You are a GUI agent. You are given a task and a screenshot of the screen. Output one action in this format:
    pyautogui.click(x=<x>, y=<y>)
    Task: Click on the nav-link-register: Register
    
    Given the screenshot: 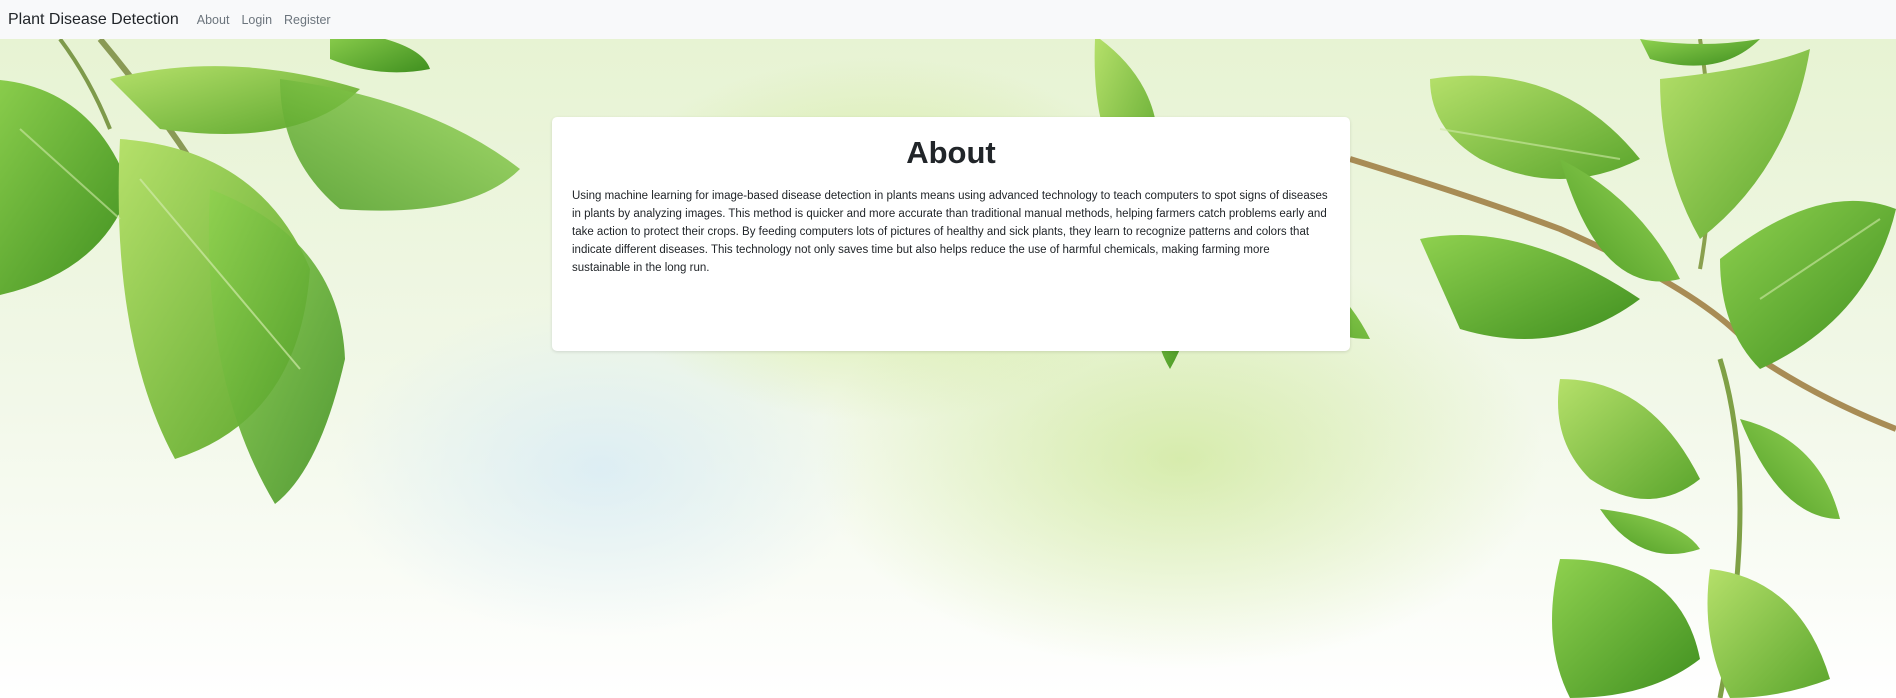 What is the action you would take?
    pyautogui.click(x=307, y=20)
    